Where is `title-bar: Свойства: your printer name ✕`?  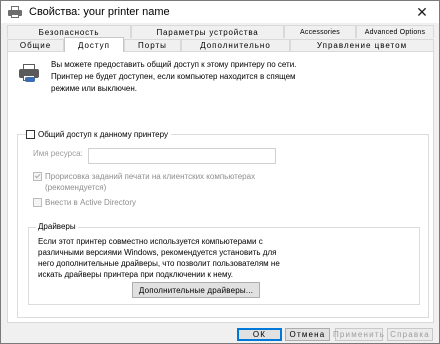
title-bar: Свойства: your printer name ✕ is located at coordinates (220, 12).